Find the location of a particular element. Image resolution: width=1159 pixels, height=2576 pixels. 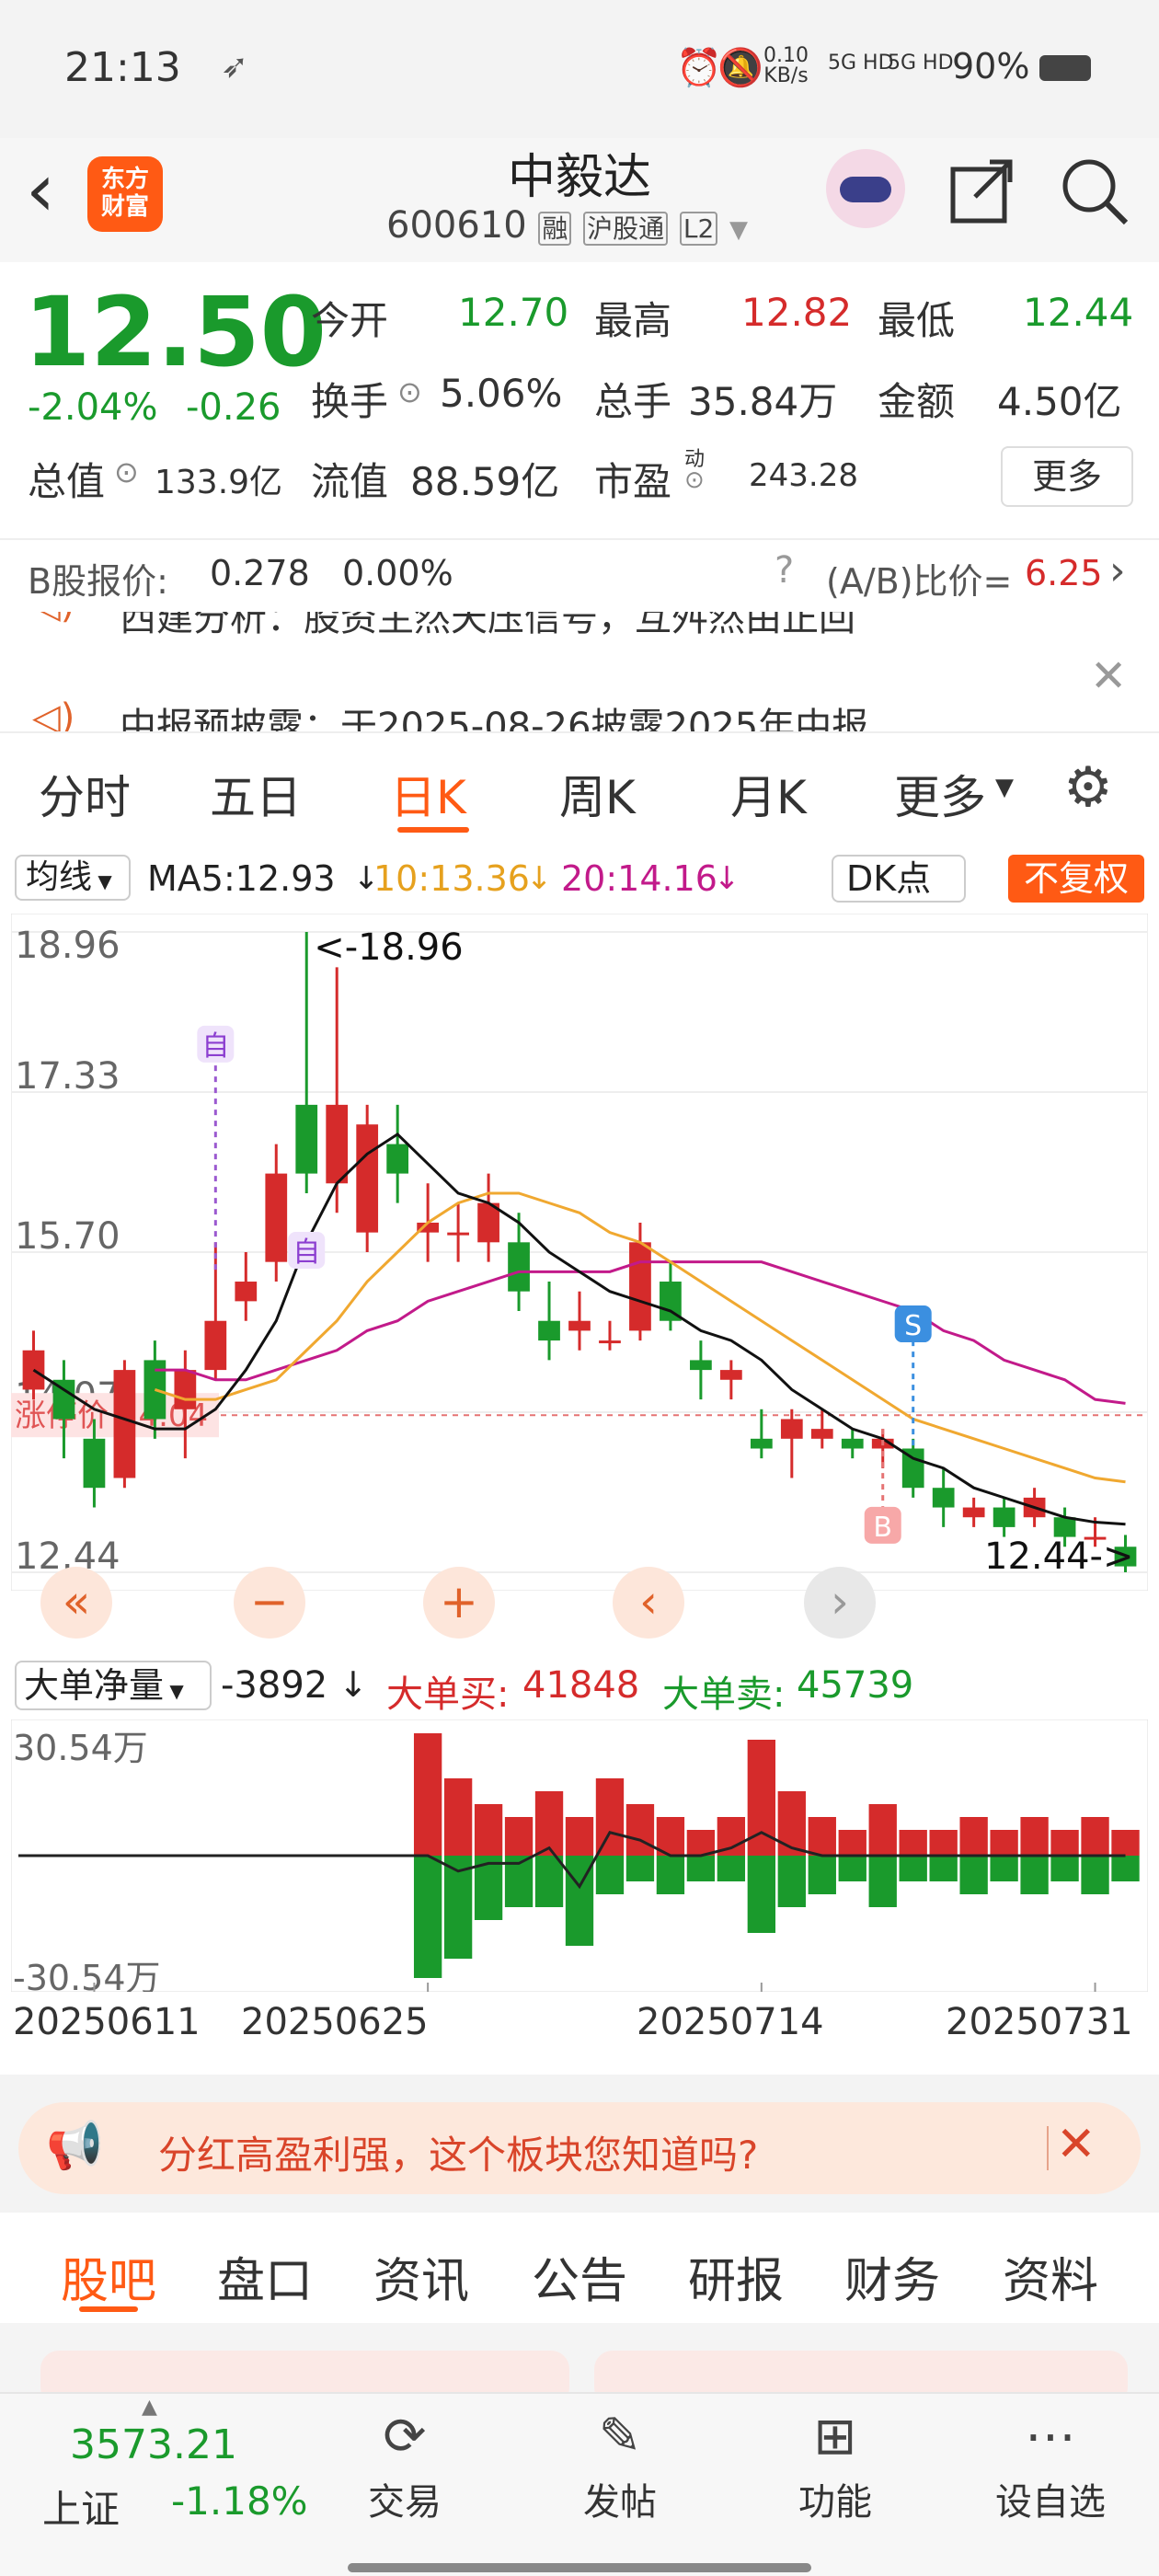

promo-banner: 📢 分红高盈利强，这个板块您知道吗? ✕ is located at coordinates (579, 2148).